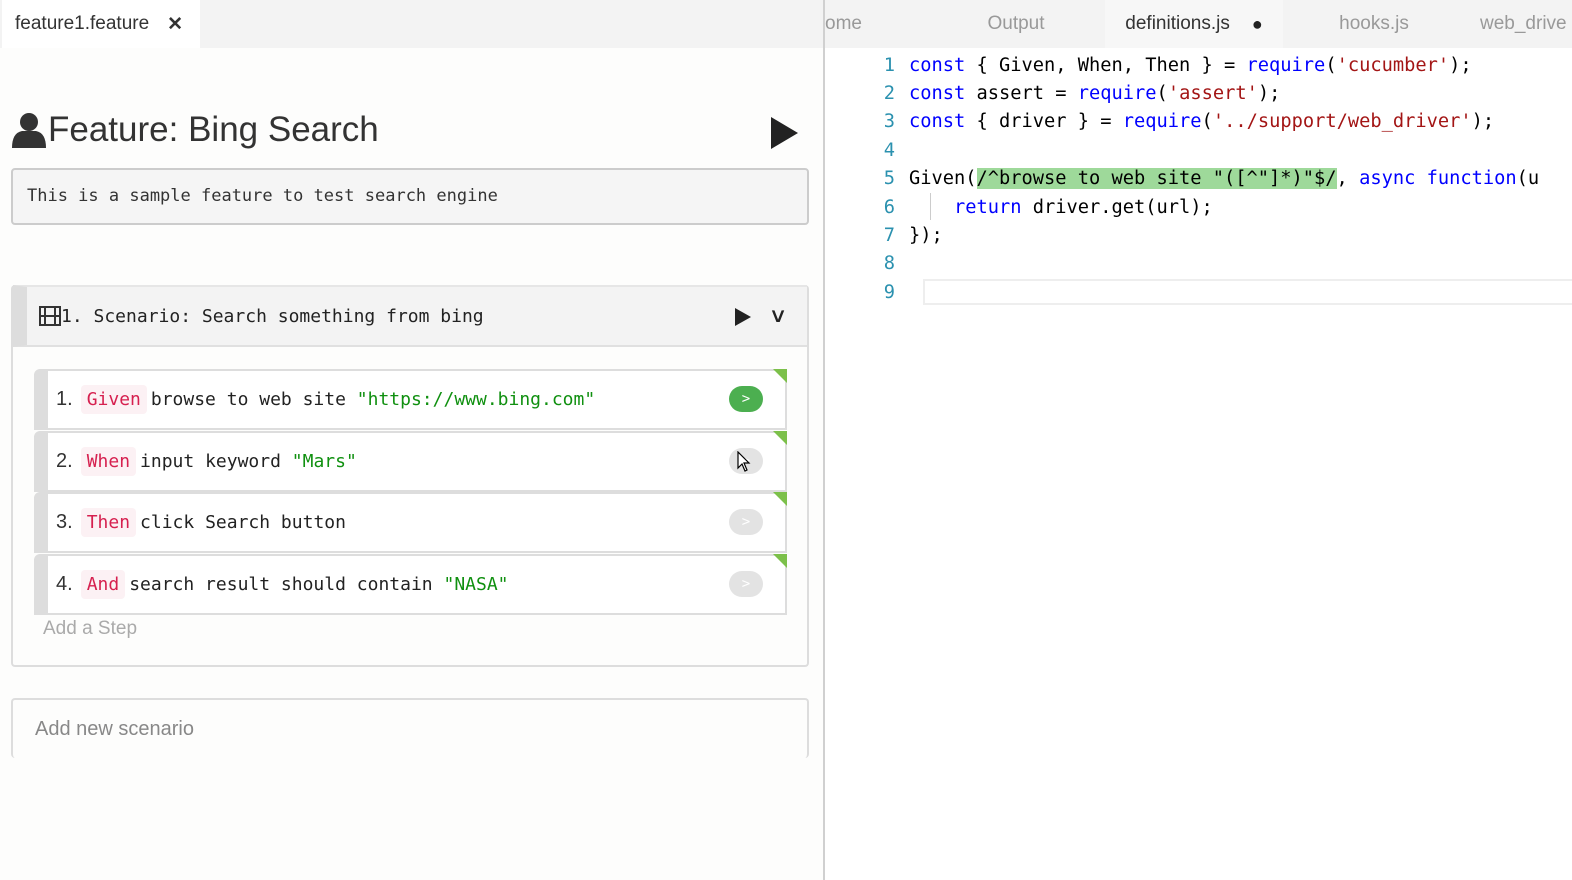 Image resolution: width=1572 pixels, height=880 pixels. I want to click on step-number: 1., so click(64, 399).